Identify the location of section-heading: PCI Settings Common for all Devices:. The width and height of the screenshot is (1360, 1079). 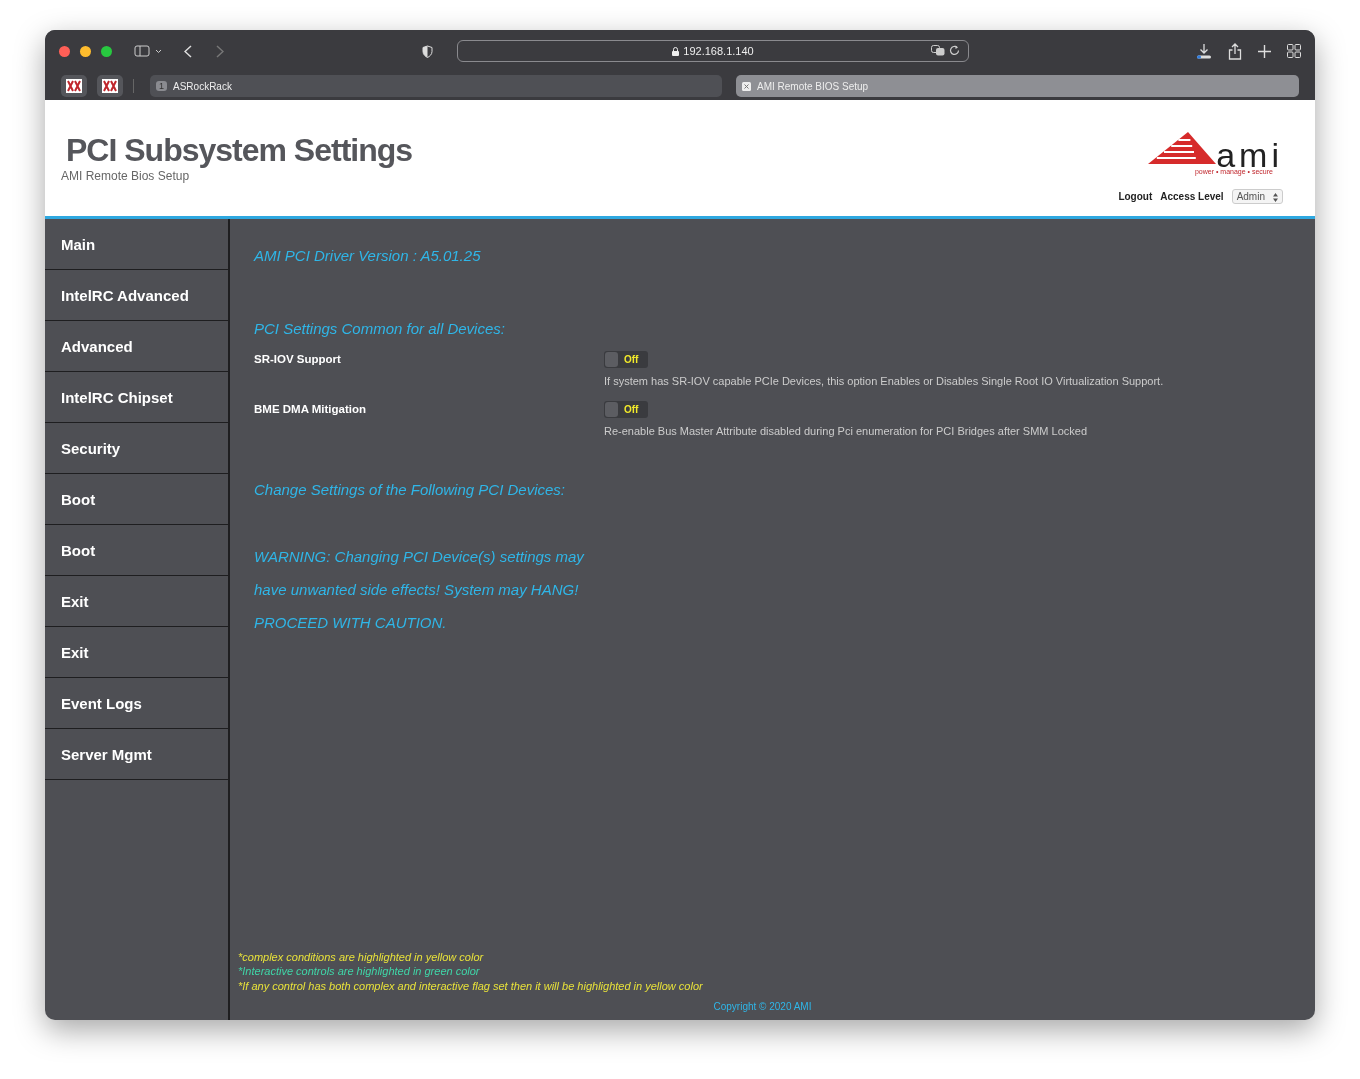
(380, 328).